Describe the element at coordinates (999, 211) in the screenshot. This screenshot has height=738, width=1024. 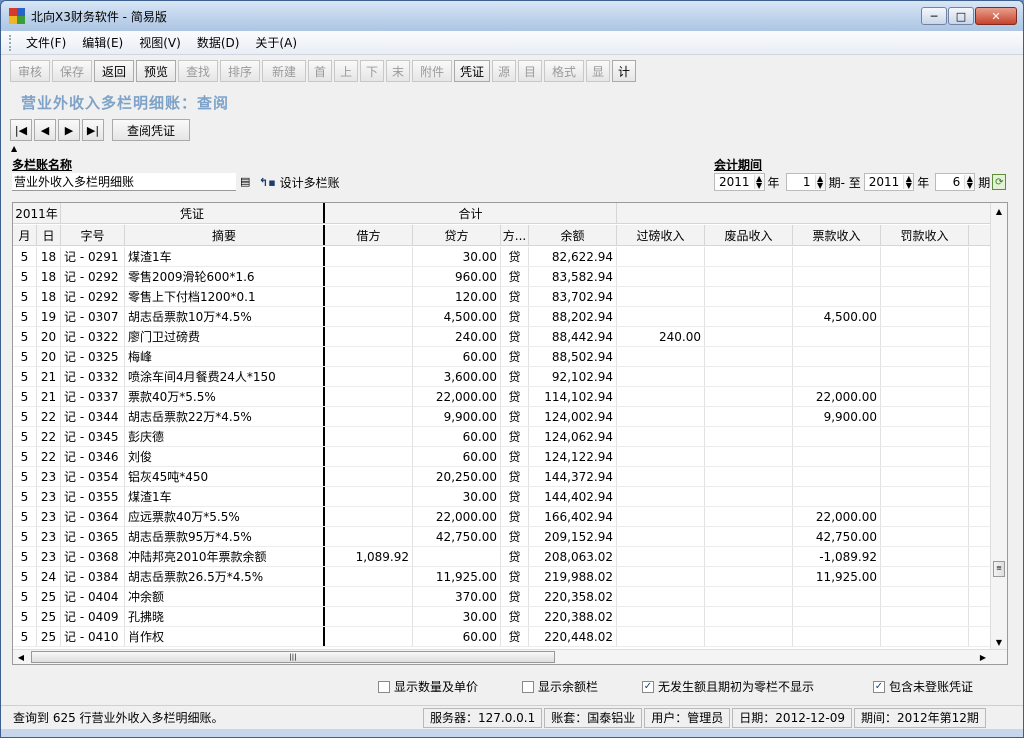
I see `scroll-up-icon: ▲` at that location.